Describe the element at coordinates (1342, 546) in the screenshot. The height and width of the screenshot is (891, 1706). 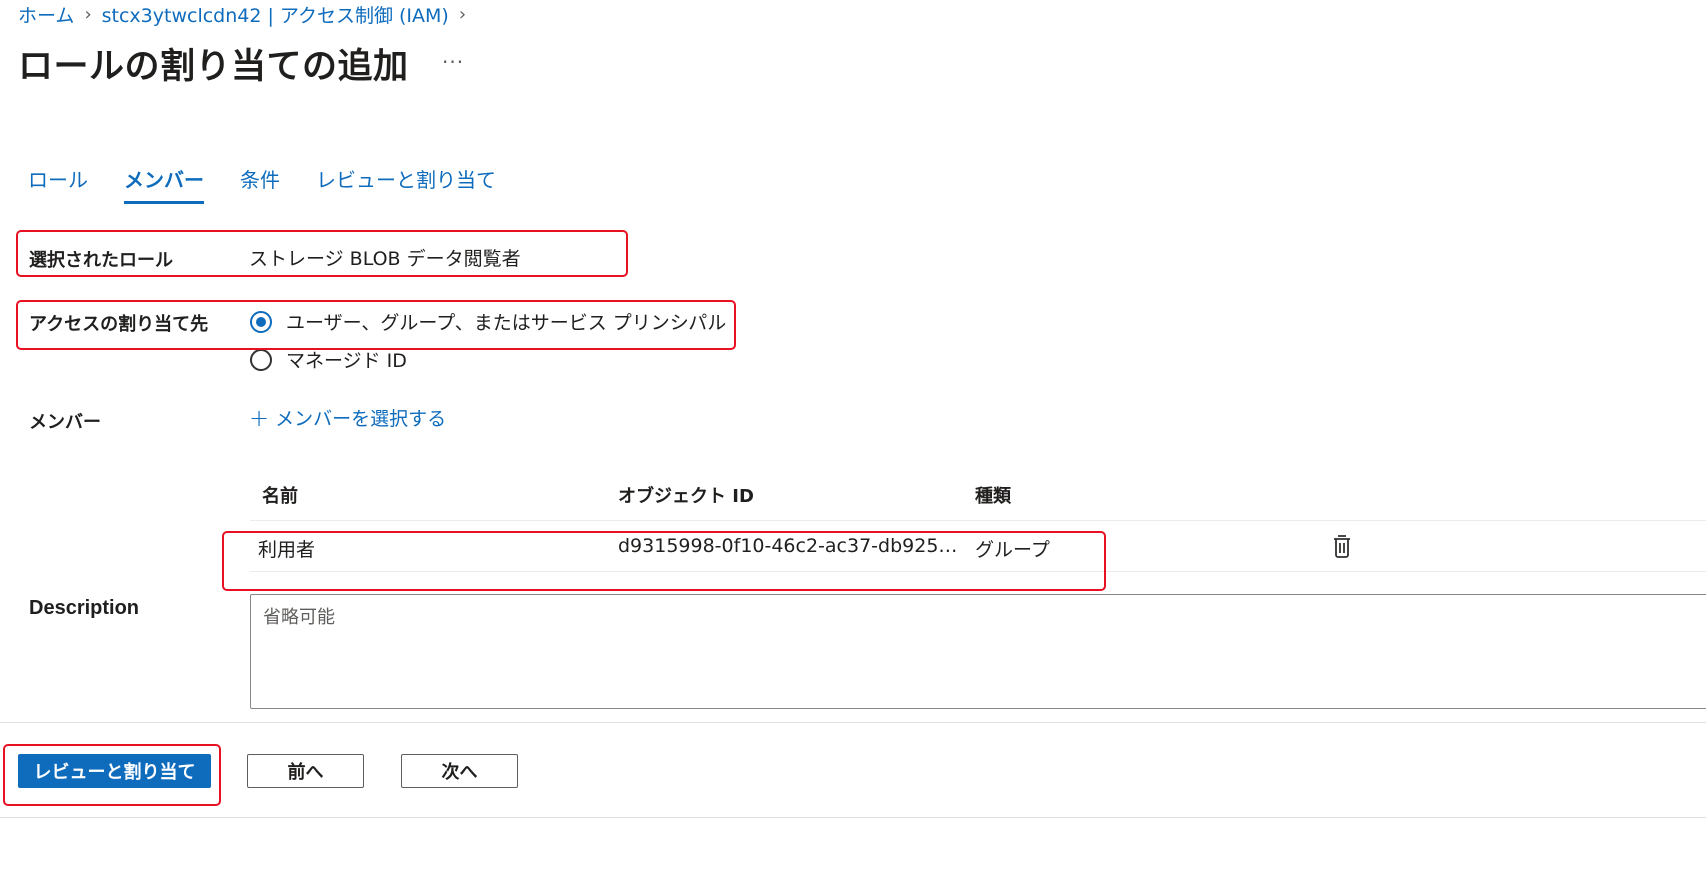
I see `delete-icon` at that location.